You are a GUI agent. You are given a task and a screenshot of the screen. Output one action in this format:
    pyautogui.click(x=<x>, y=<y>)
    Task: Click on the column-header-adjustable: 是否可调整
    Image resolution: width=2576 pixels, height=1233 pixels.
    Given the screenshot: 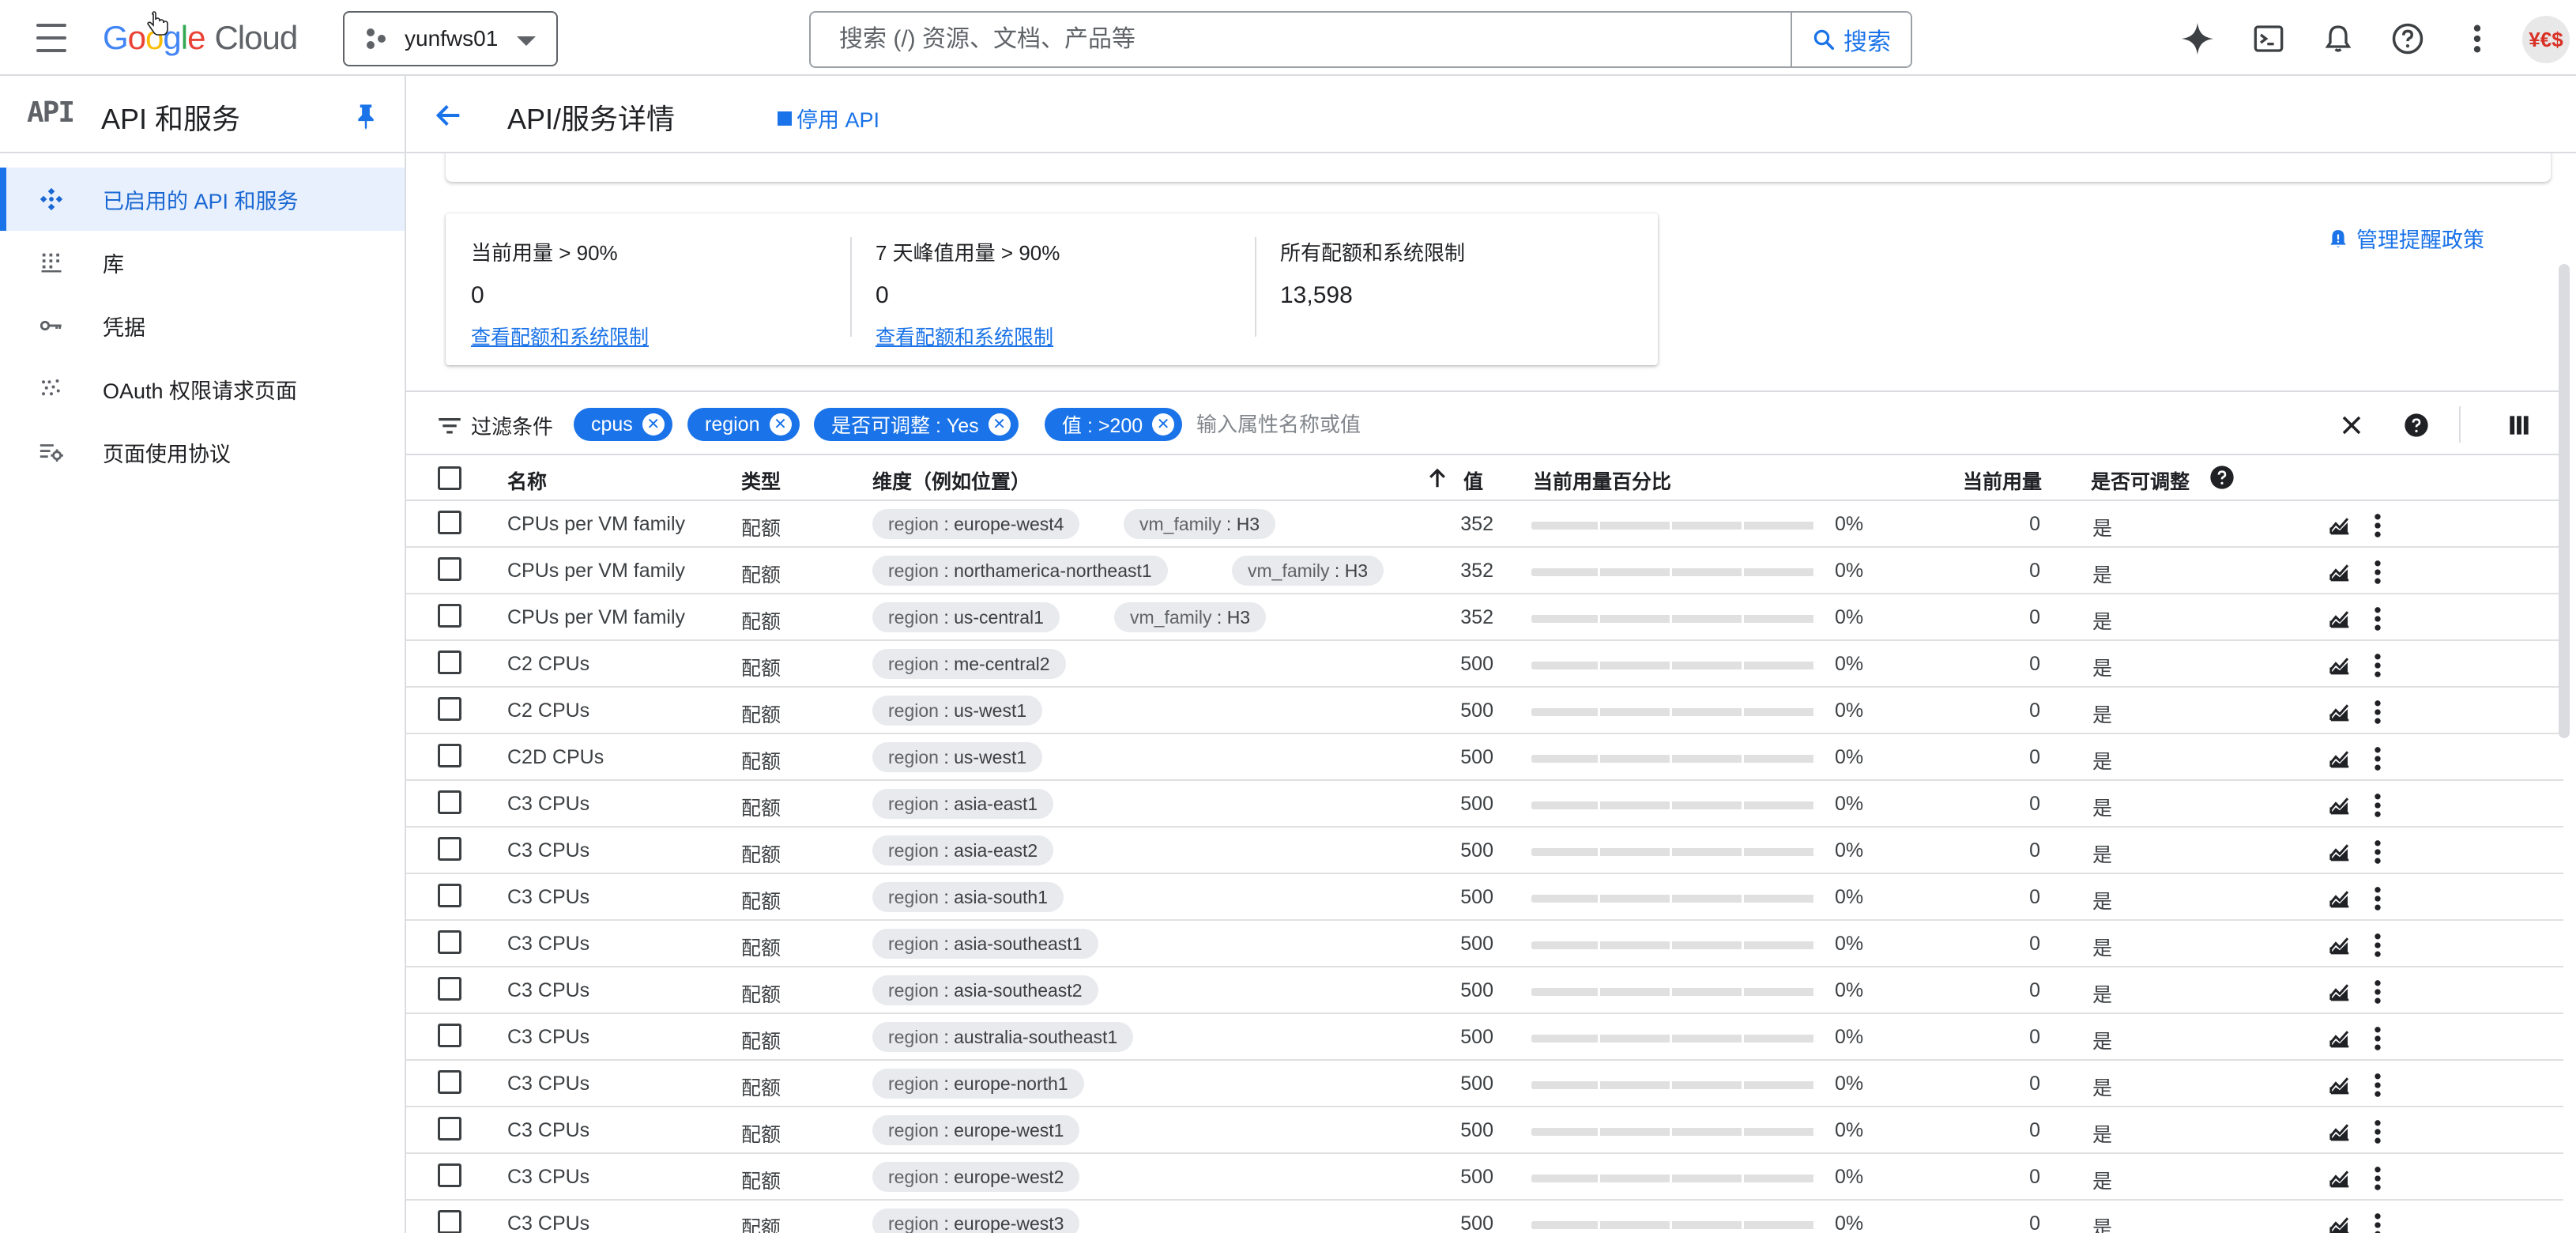 What is the action you would take?
    pyautogui.click(x=2140, y=480)
    